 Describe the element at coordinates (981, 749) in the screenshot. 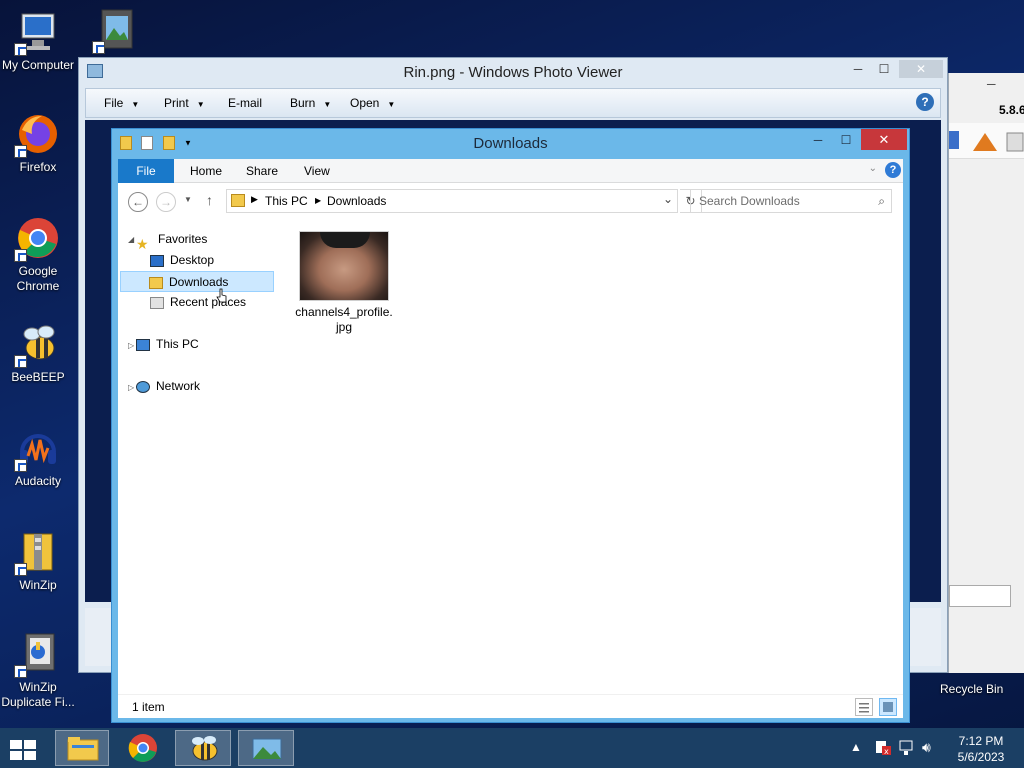

I see `system-clock: 7:12 PM 5/6/2023` at that location.